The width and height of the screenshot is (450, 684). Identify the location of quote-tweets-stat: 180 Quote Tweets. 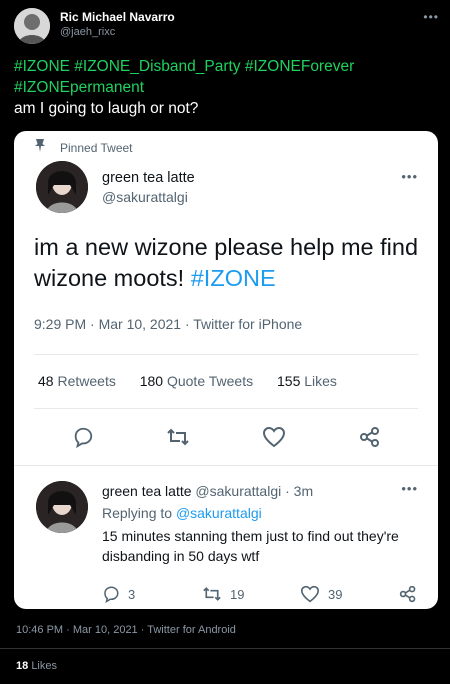
(196, 381).